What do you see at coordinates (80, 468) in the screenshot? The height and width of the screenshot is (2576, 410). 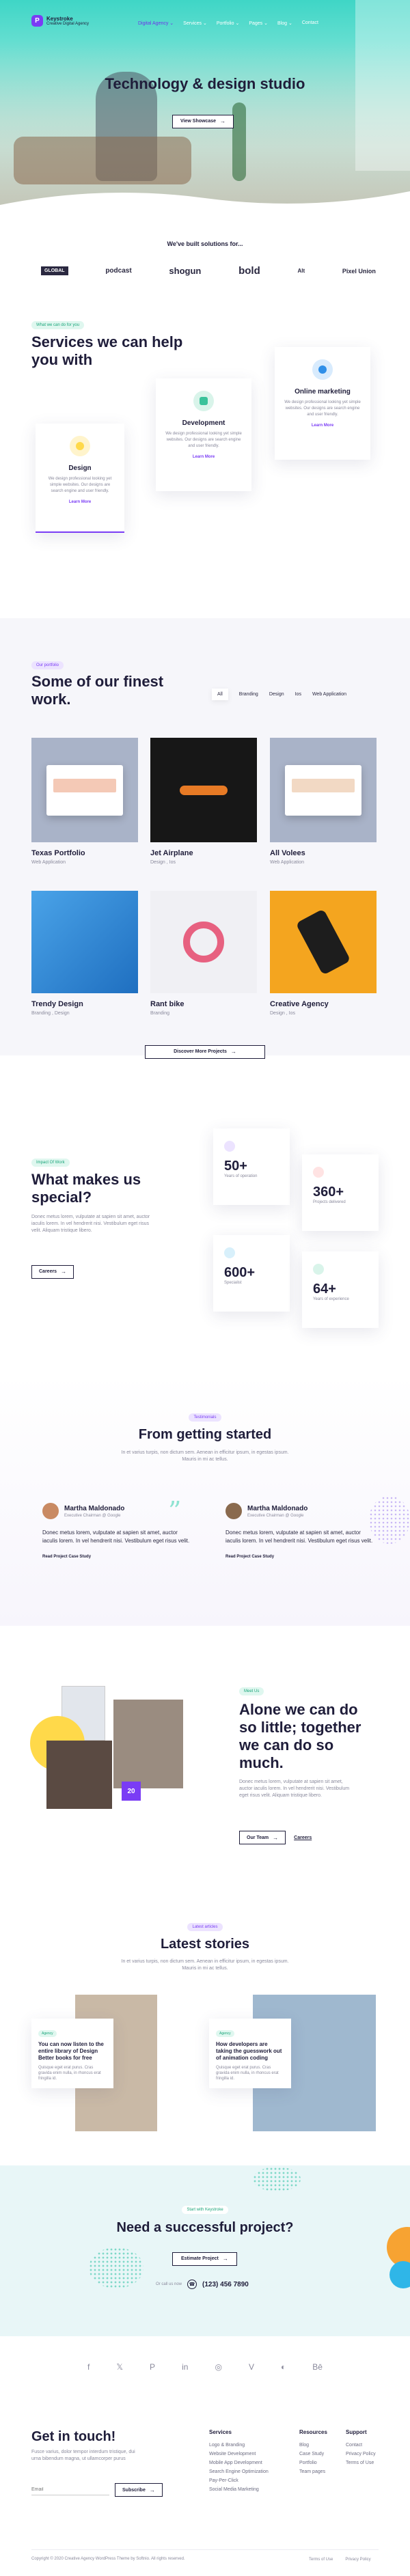 I see `service-title: Design` at bounding box center [80, 468].